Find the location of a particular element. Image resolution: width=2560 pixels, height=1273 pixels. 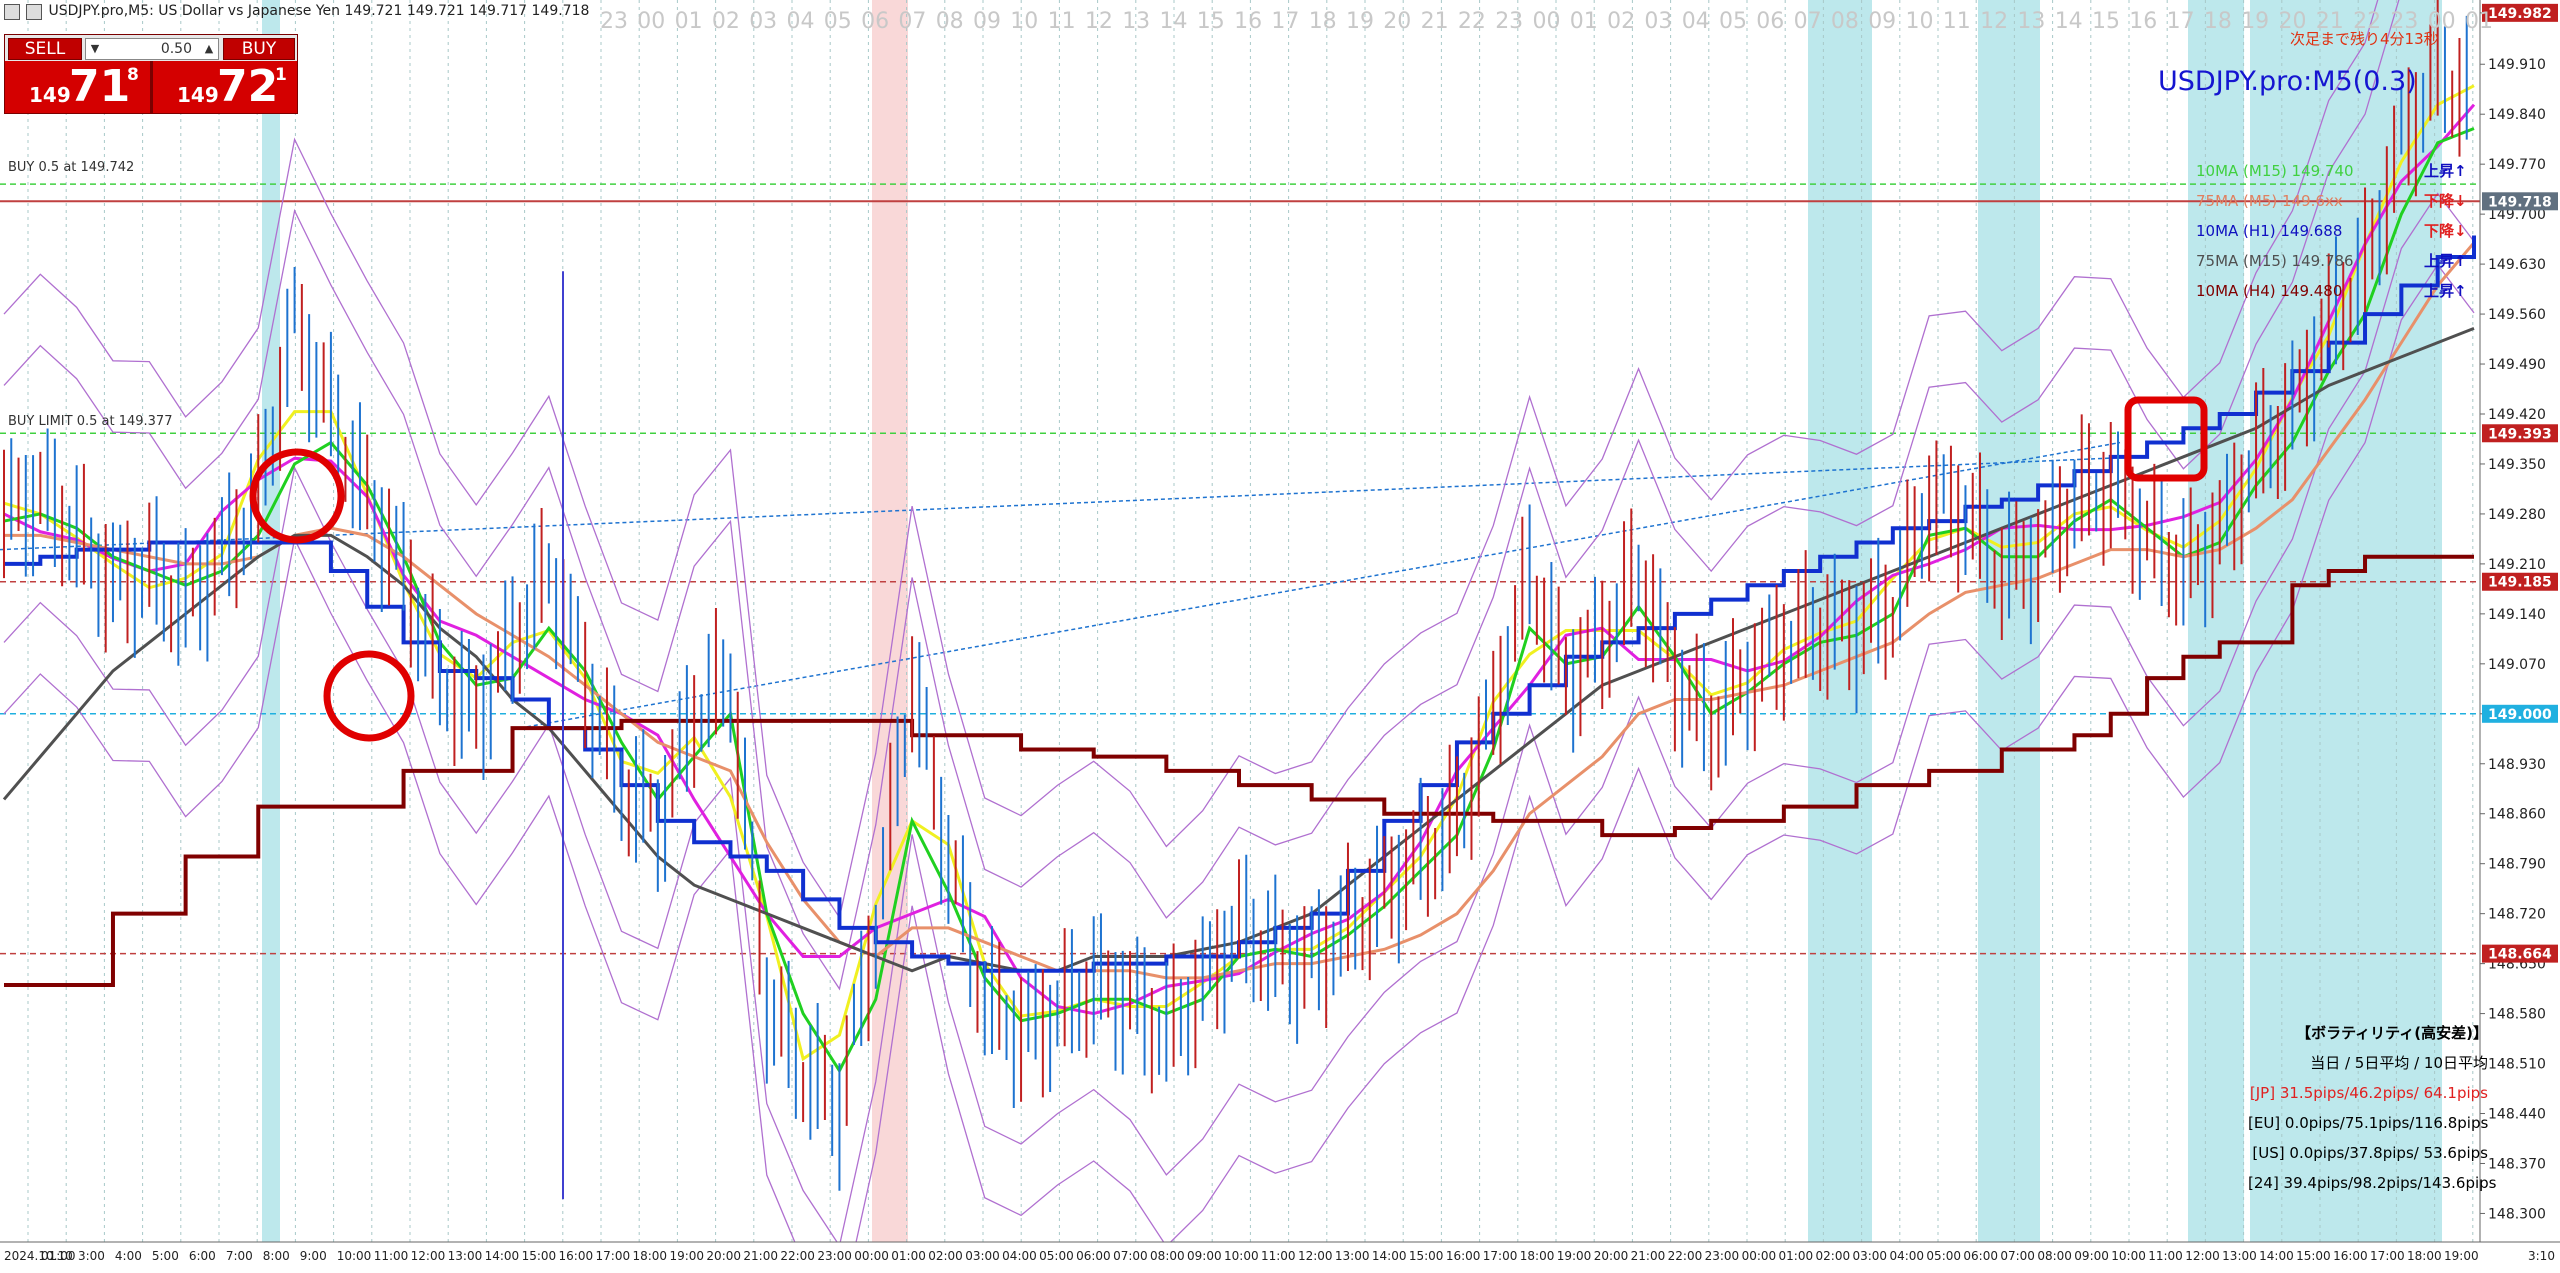

sell-quote: 149 71 8 is located at coordinates (77, 87).